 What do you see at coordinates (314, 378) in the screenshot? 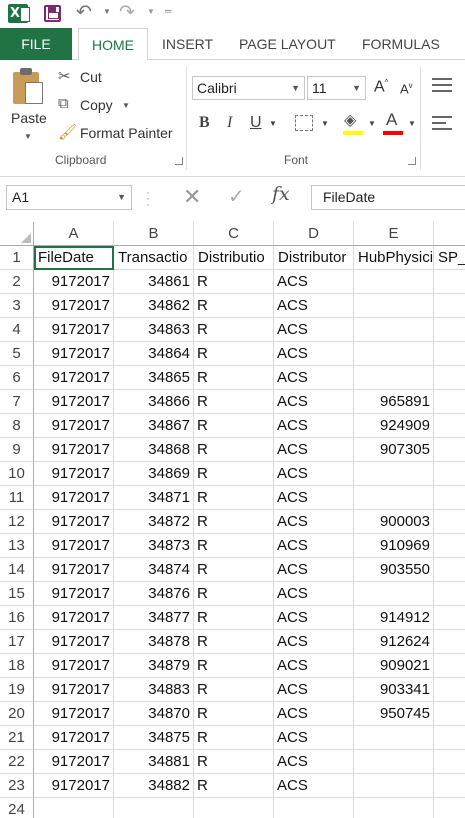
I see `cell-d6: ACS` at bounding box center [314, 378].